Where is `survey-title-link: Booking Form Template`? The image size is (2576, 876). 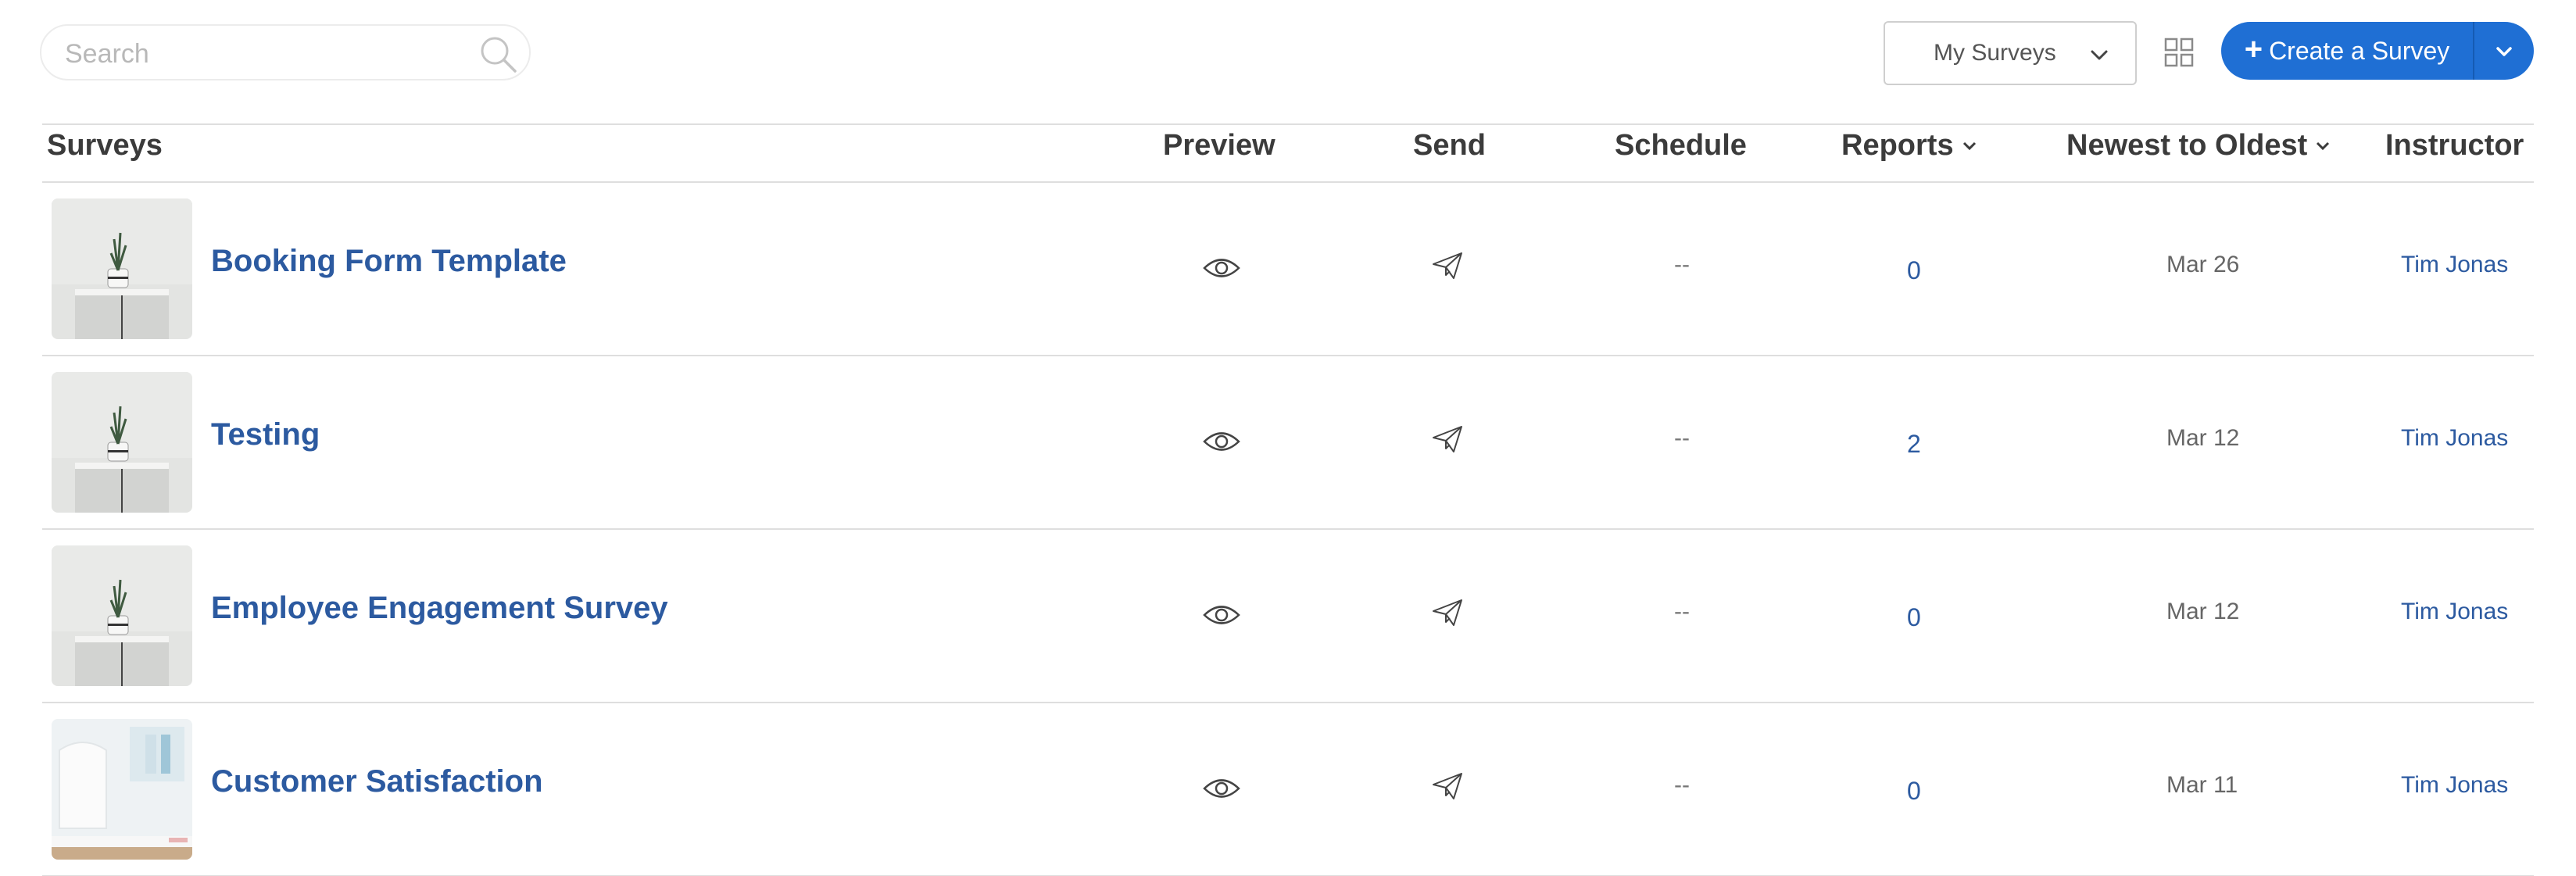 survey-title-link: Booking Form Template is located at coordinates (389, 261).